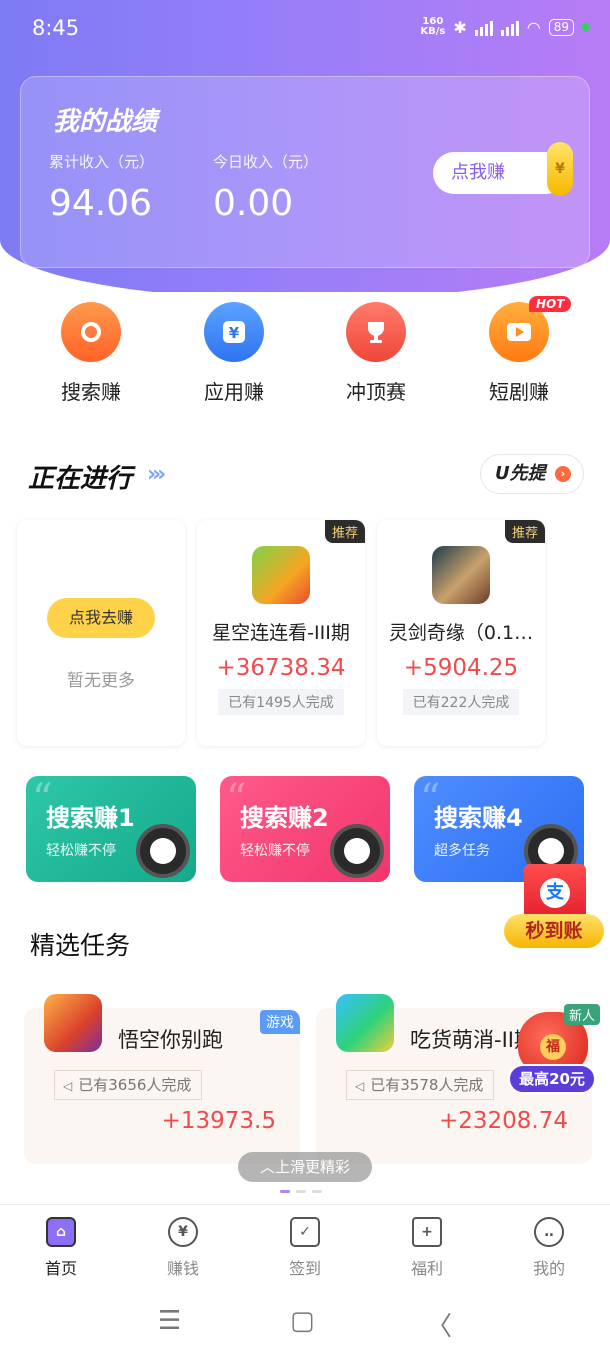  I want to click on quick-label: 短剧赚, so click(519, 392).